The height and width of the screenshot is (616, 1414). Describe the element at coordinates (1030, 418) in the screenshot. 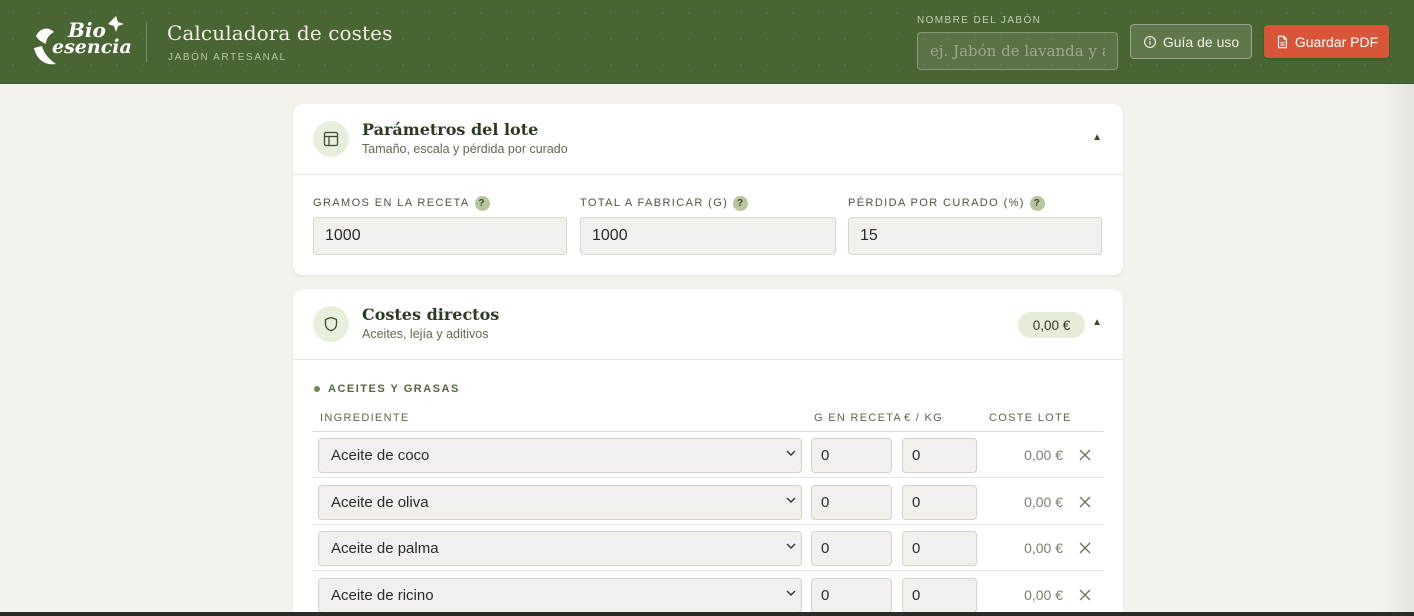

I see `column-header-cost: COSTE LOTE` at that location.